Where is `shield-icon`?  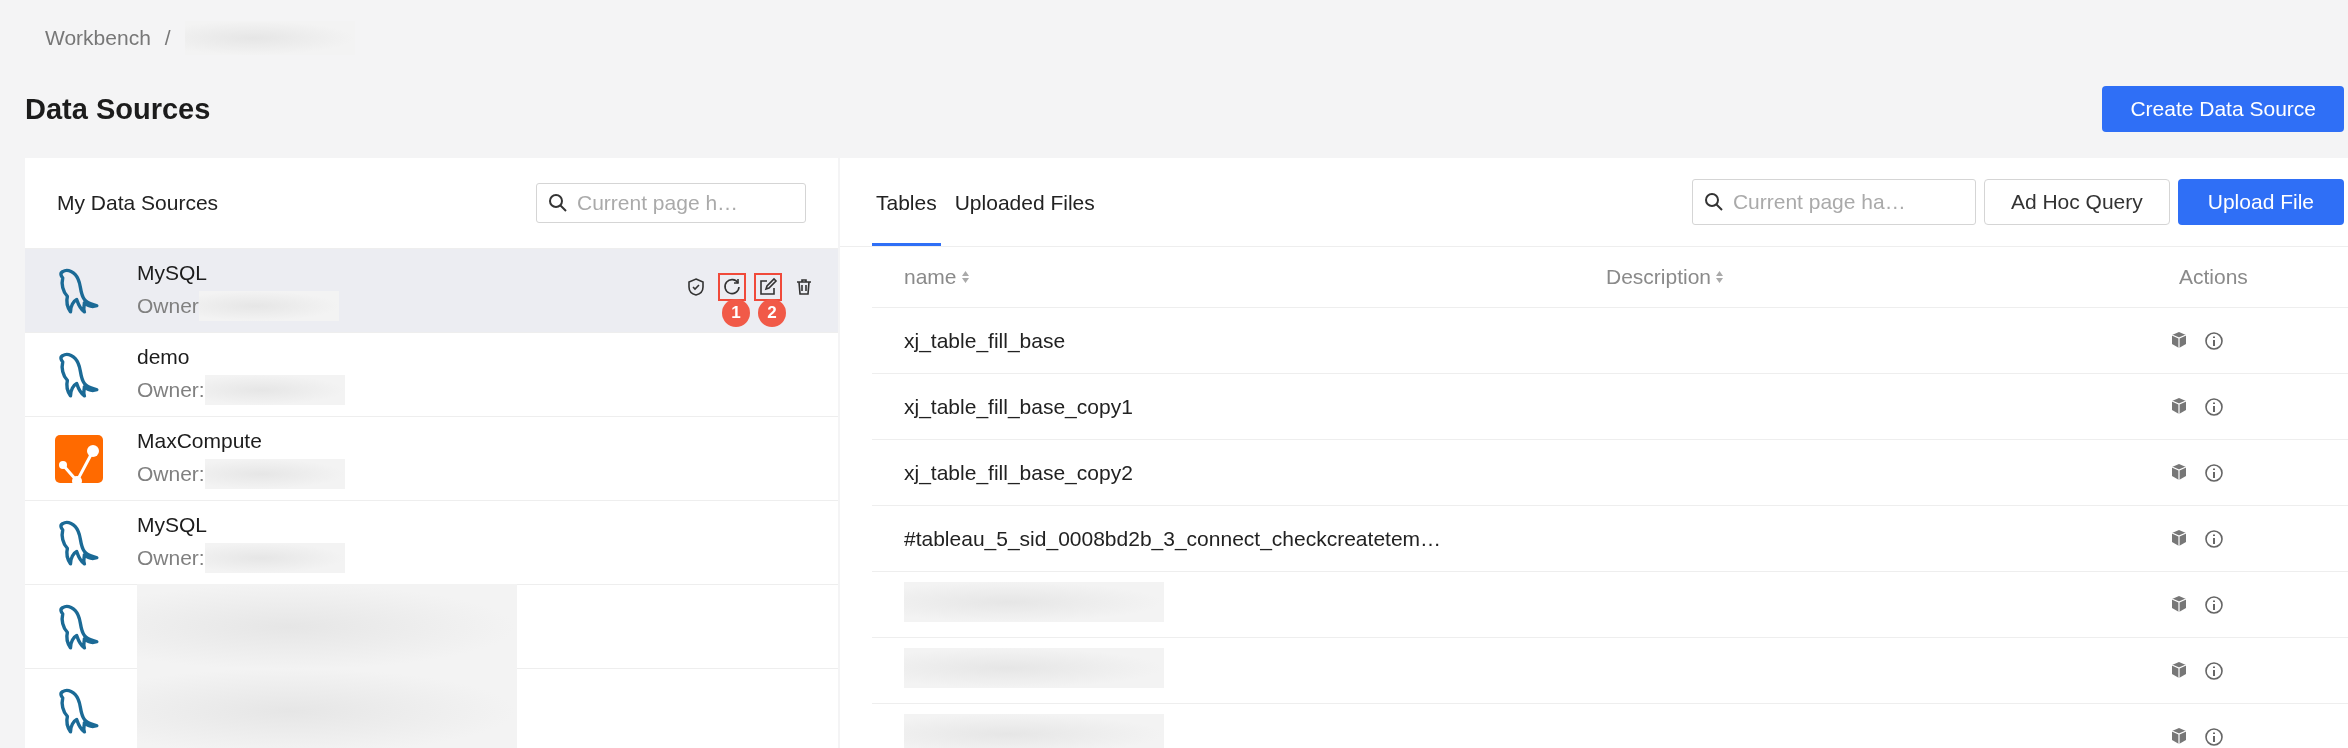
shield-icon is located at coordinates (696, 287).